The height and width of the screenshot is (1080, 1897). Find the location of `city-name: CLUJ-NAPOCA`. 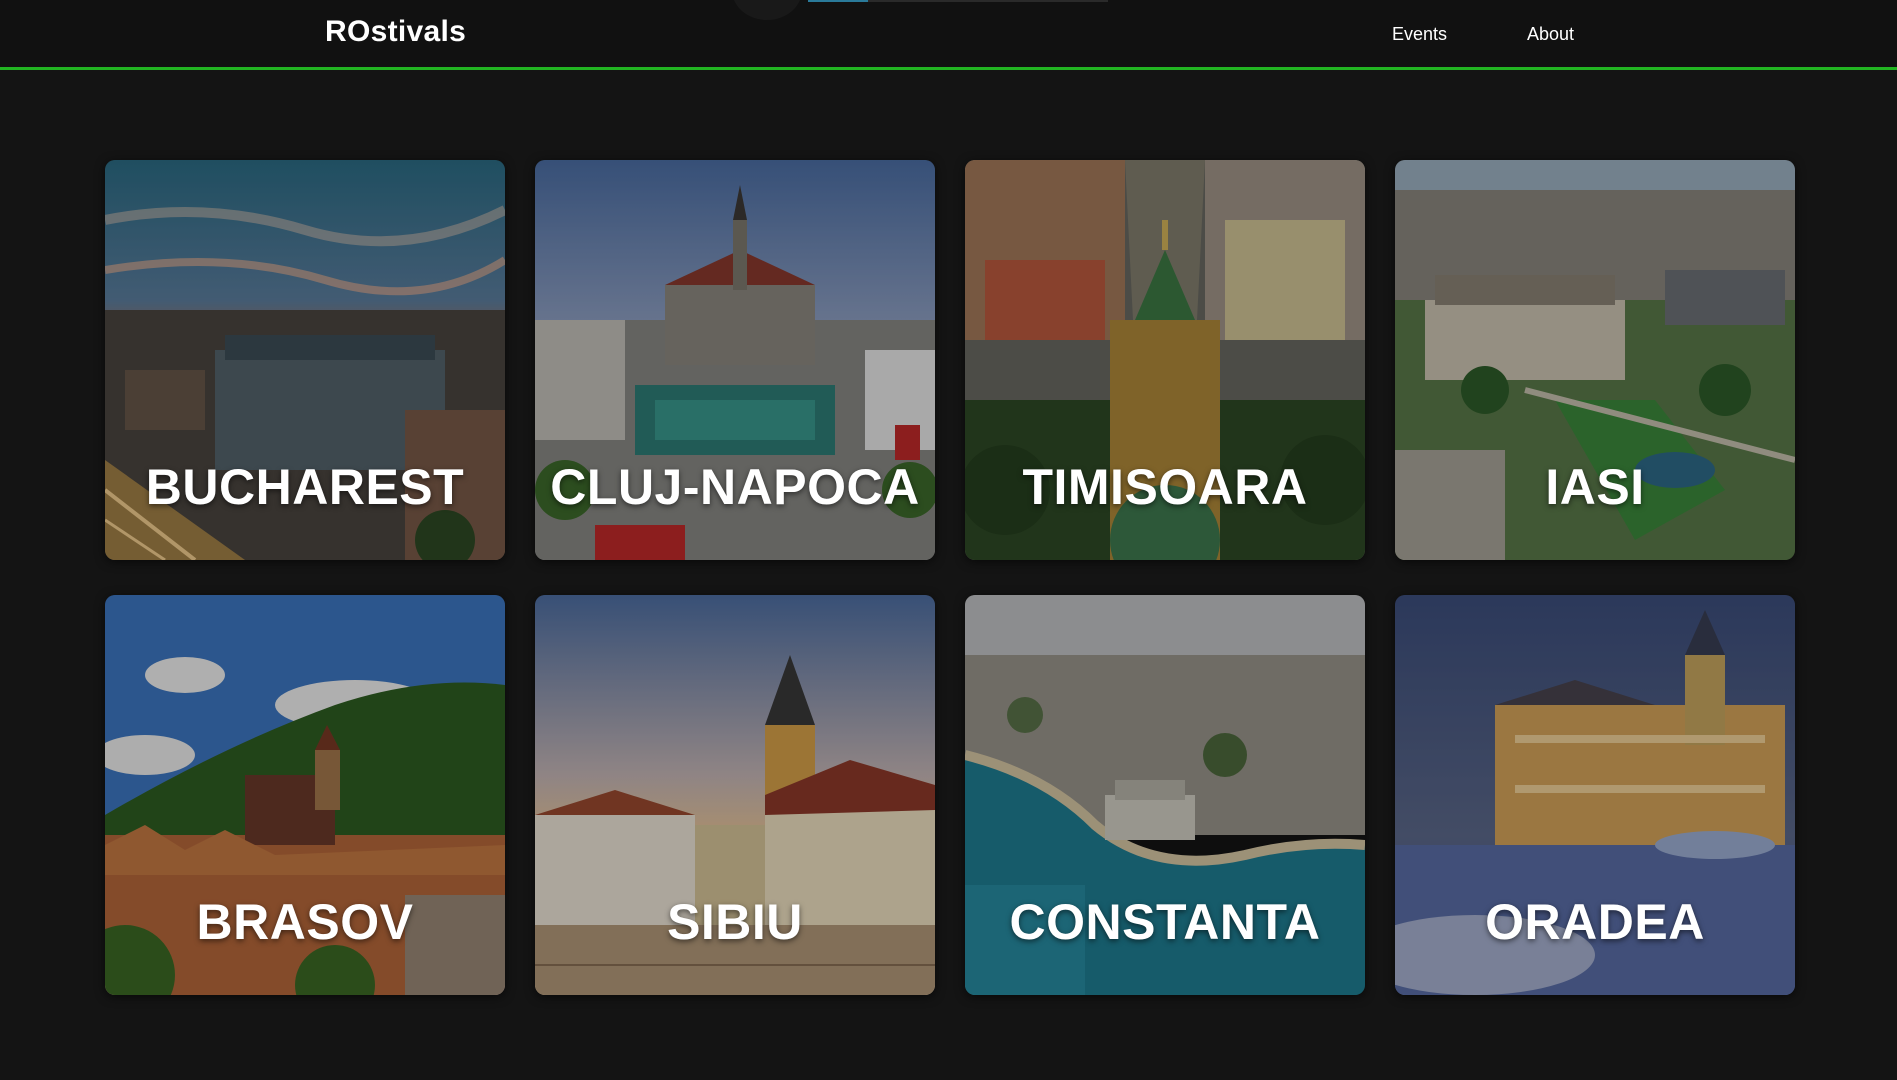

city-name: CLUJ-NAPOCA is located at coordinates (735, 487).